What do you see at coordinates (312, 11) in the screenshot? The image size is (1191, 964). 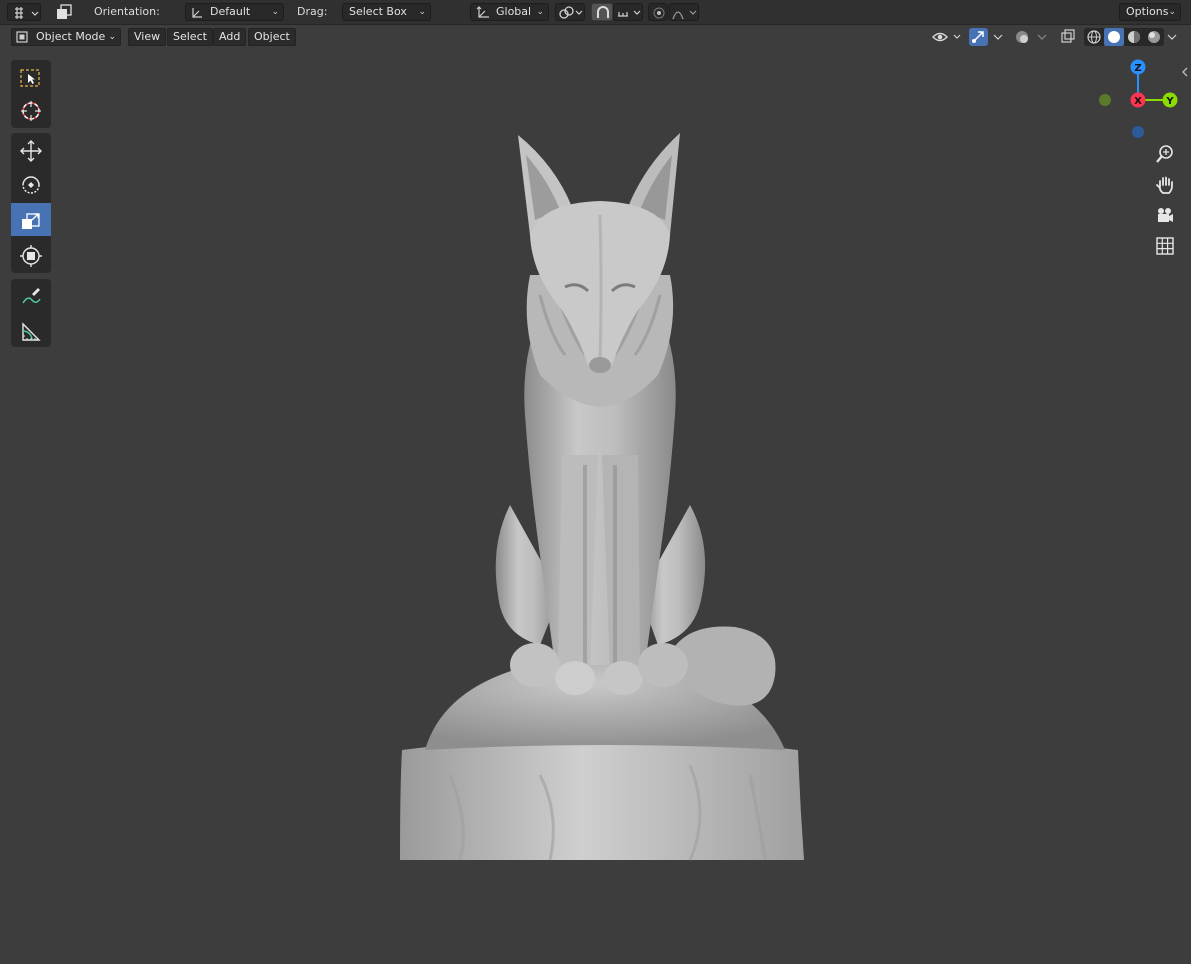 I see `drag-label: Drag:` at bounding box center [312, 11].